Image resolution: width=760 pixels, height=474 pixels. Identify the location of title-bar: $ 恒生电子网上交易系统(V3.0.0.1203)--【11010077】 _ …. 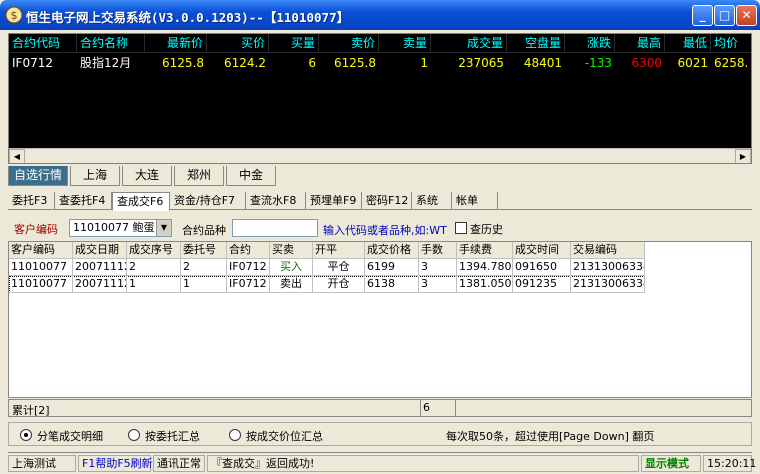
(380, 15).